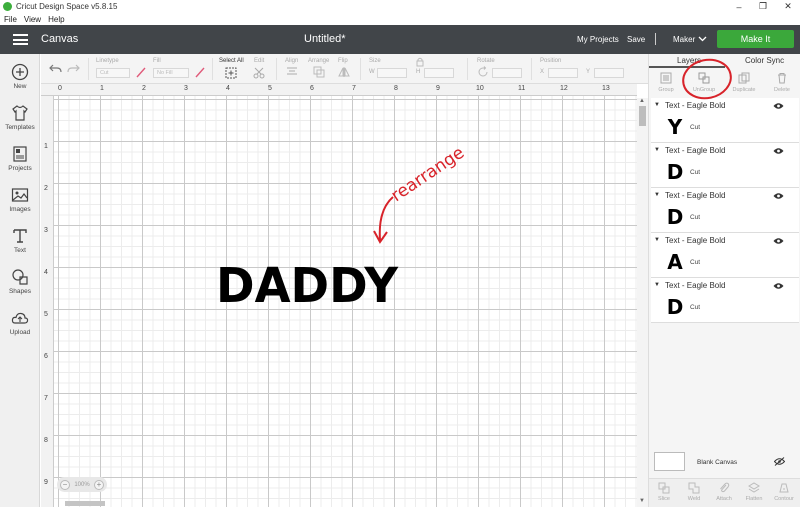 The image size is (800, 507). What do you see at coordinates (85, 503) in the screenshot?
I see `horizontal-scrollbar` at bounding box center [85, 503].